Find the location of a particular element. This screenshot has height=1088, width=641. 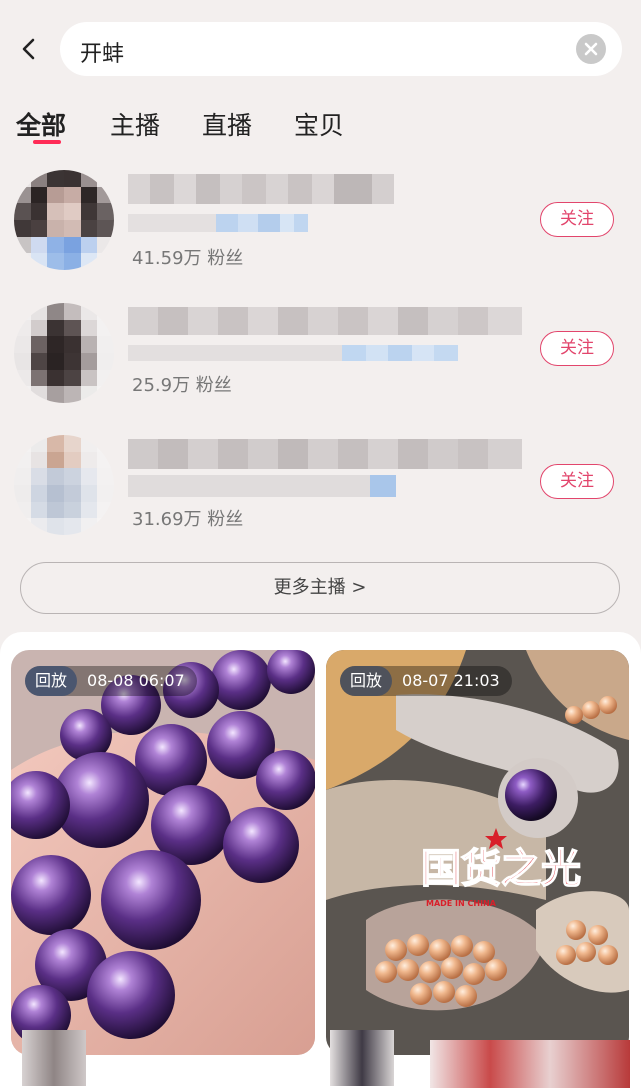

follower-count: 25.9万 粉丝 is located at coordinates (182, 385).